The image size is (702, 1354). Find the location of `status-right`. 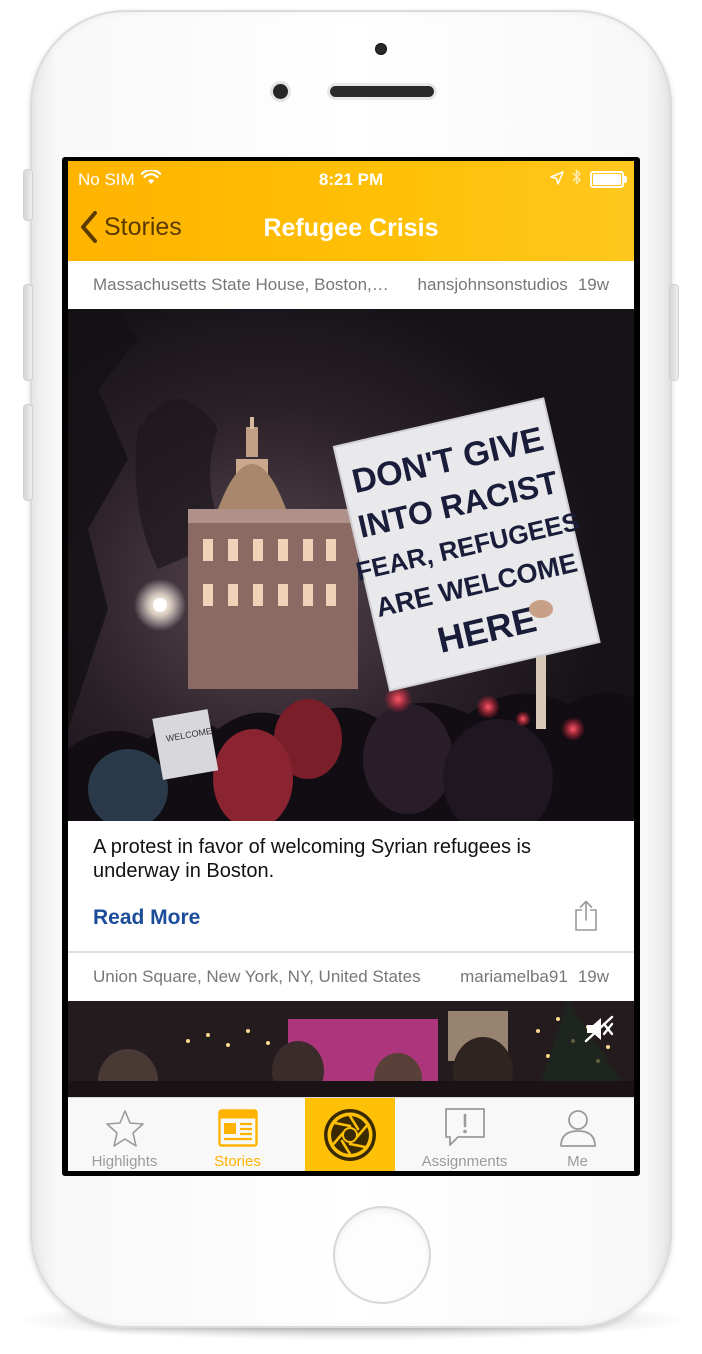

status-right is located at coordinates (588, 179).